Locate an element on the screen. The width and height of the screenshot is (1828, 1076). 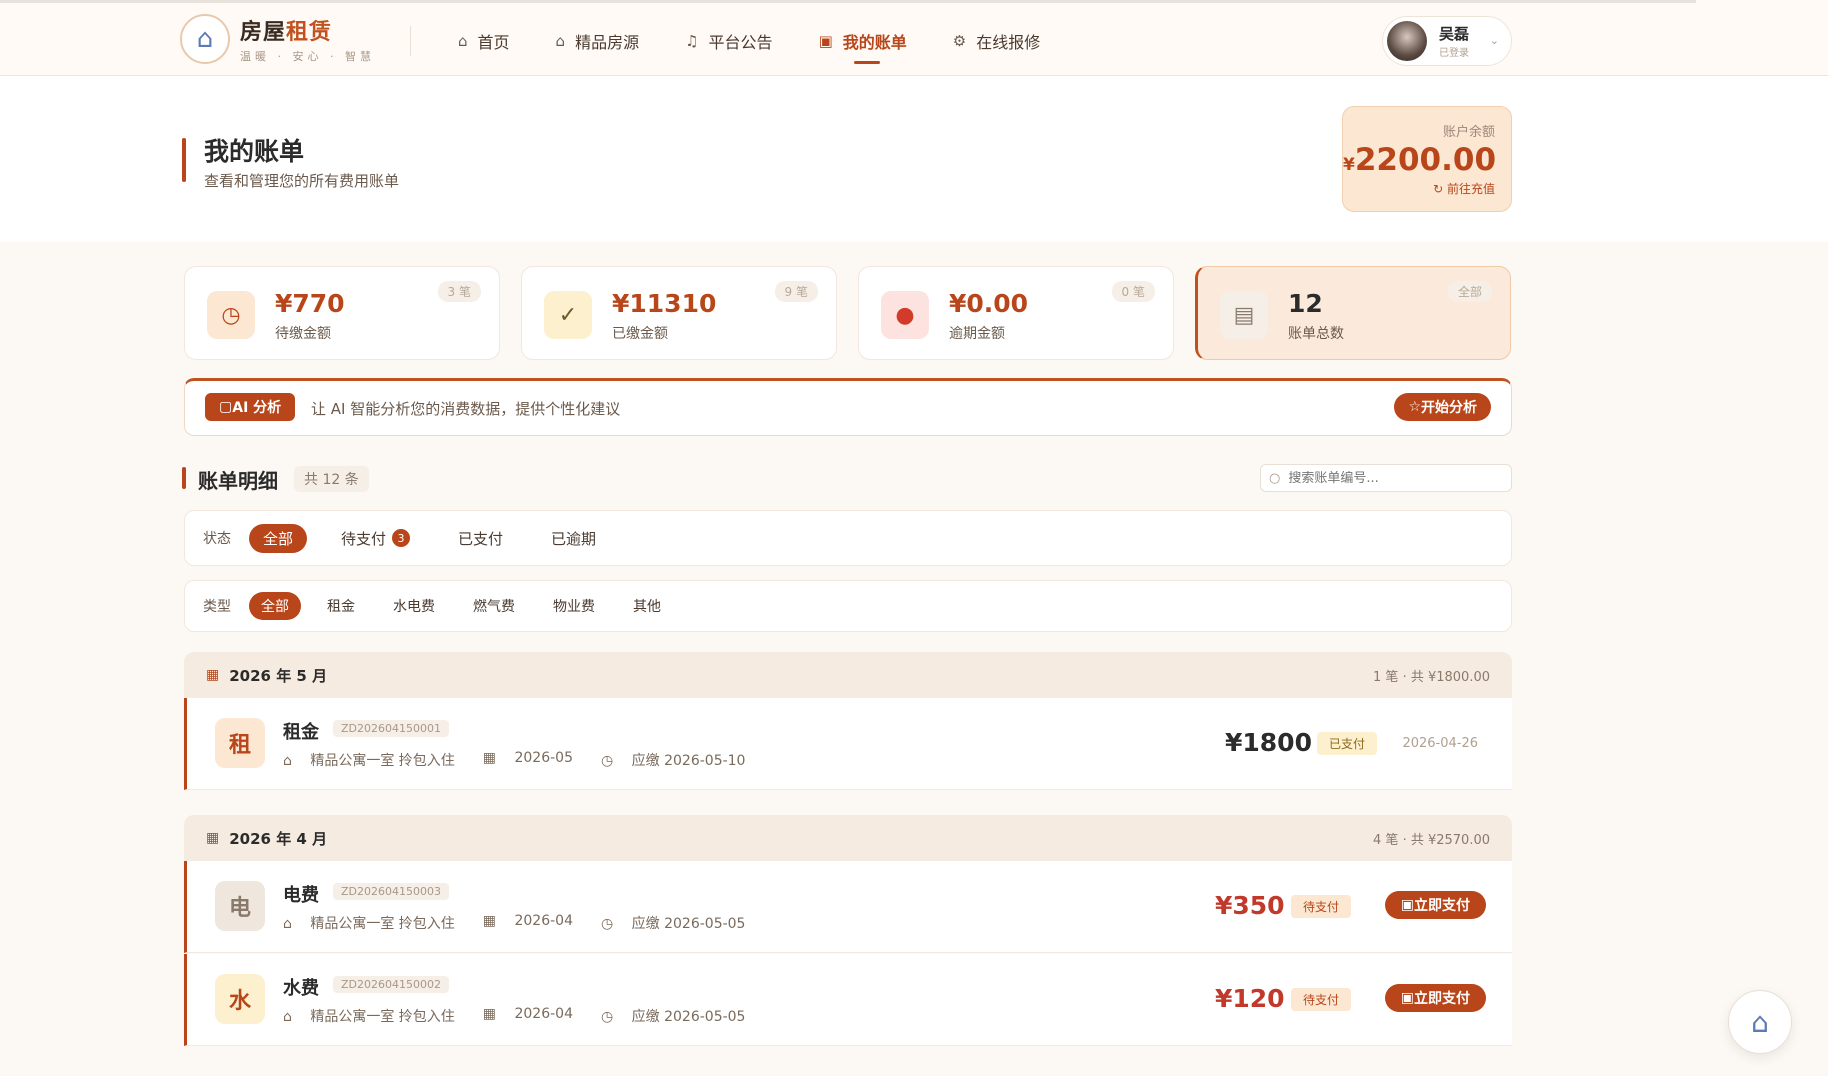
nav-repair: ⚙ 在线报修 is located at coordinates (996, 41).